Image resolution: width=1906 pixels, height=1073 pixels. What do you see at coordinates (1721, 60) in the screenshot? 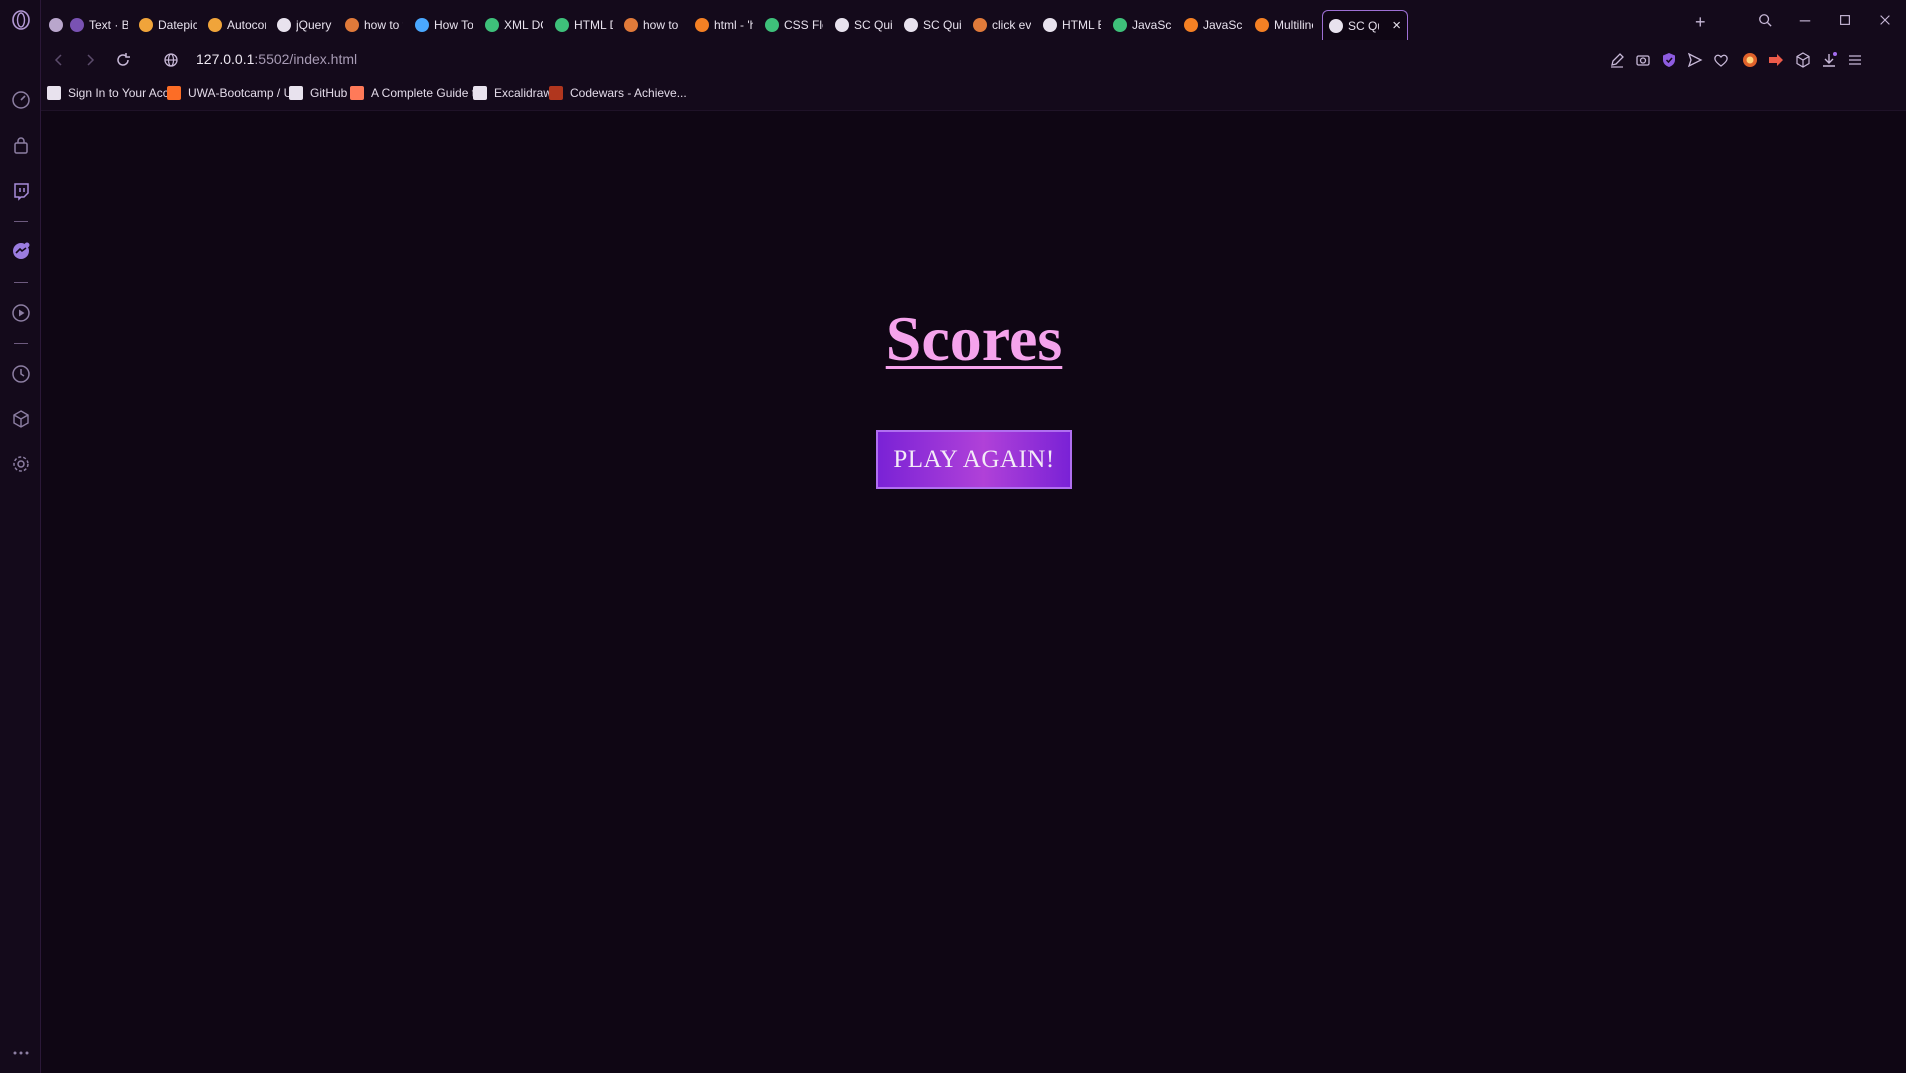
I see `bookmark-heart-icon` at bounding box center [1721, 60].